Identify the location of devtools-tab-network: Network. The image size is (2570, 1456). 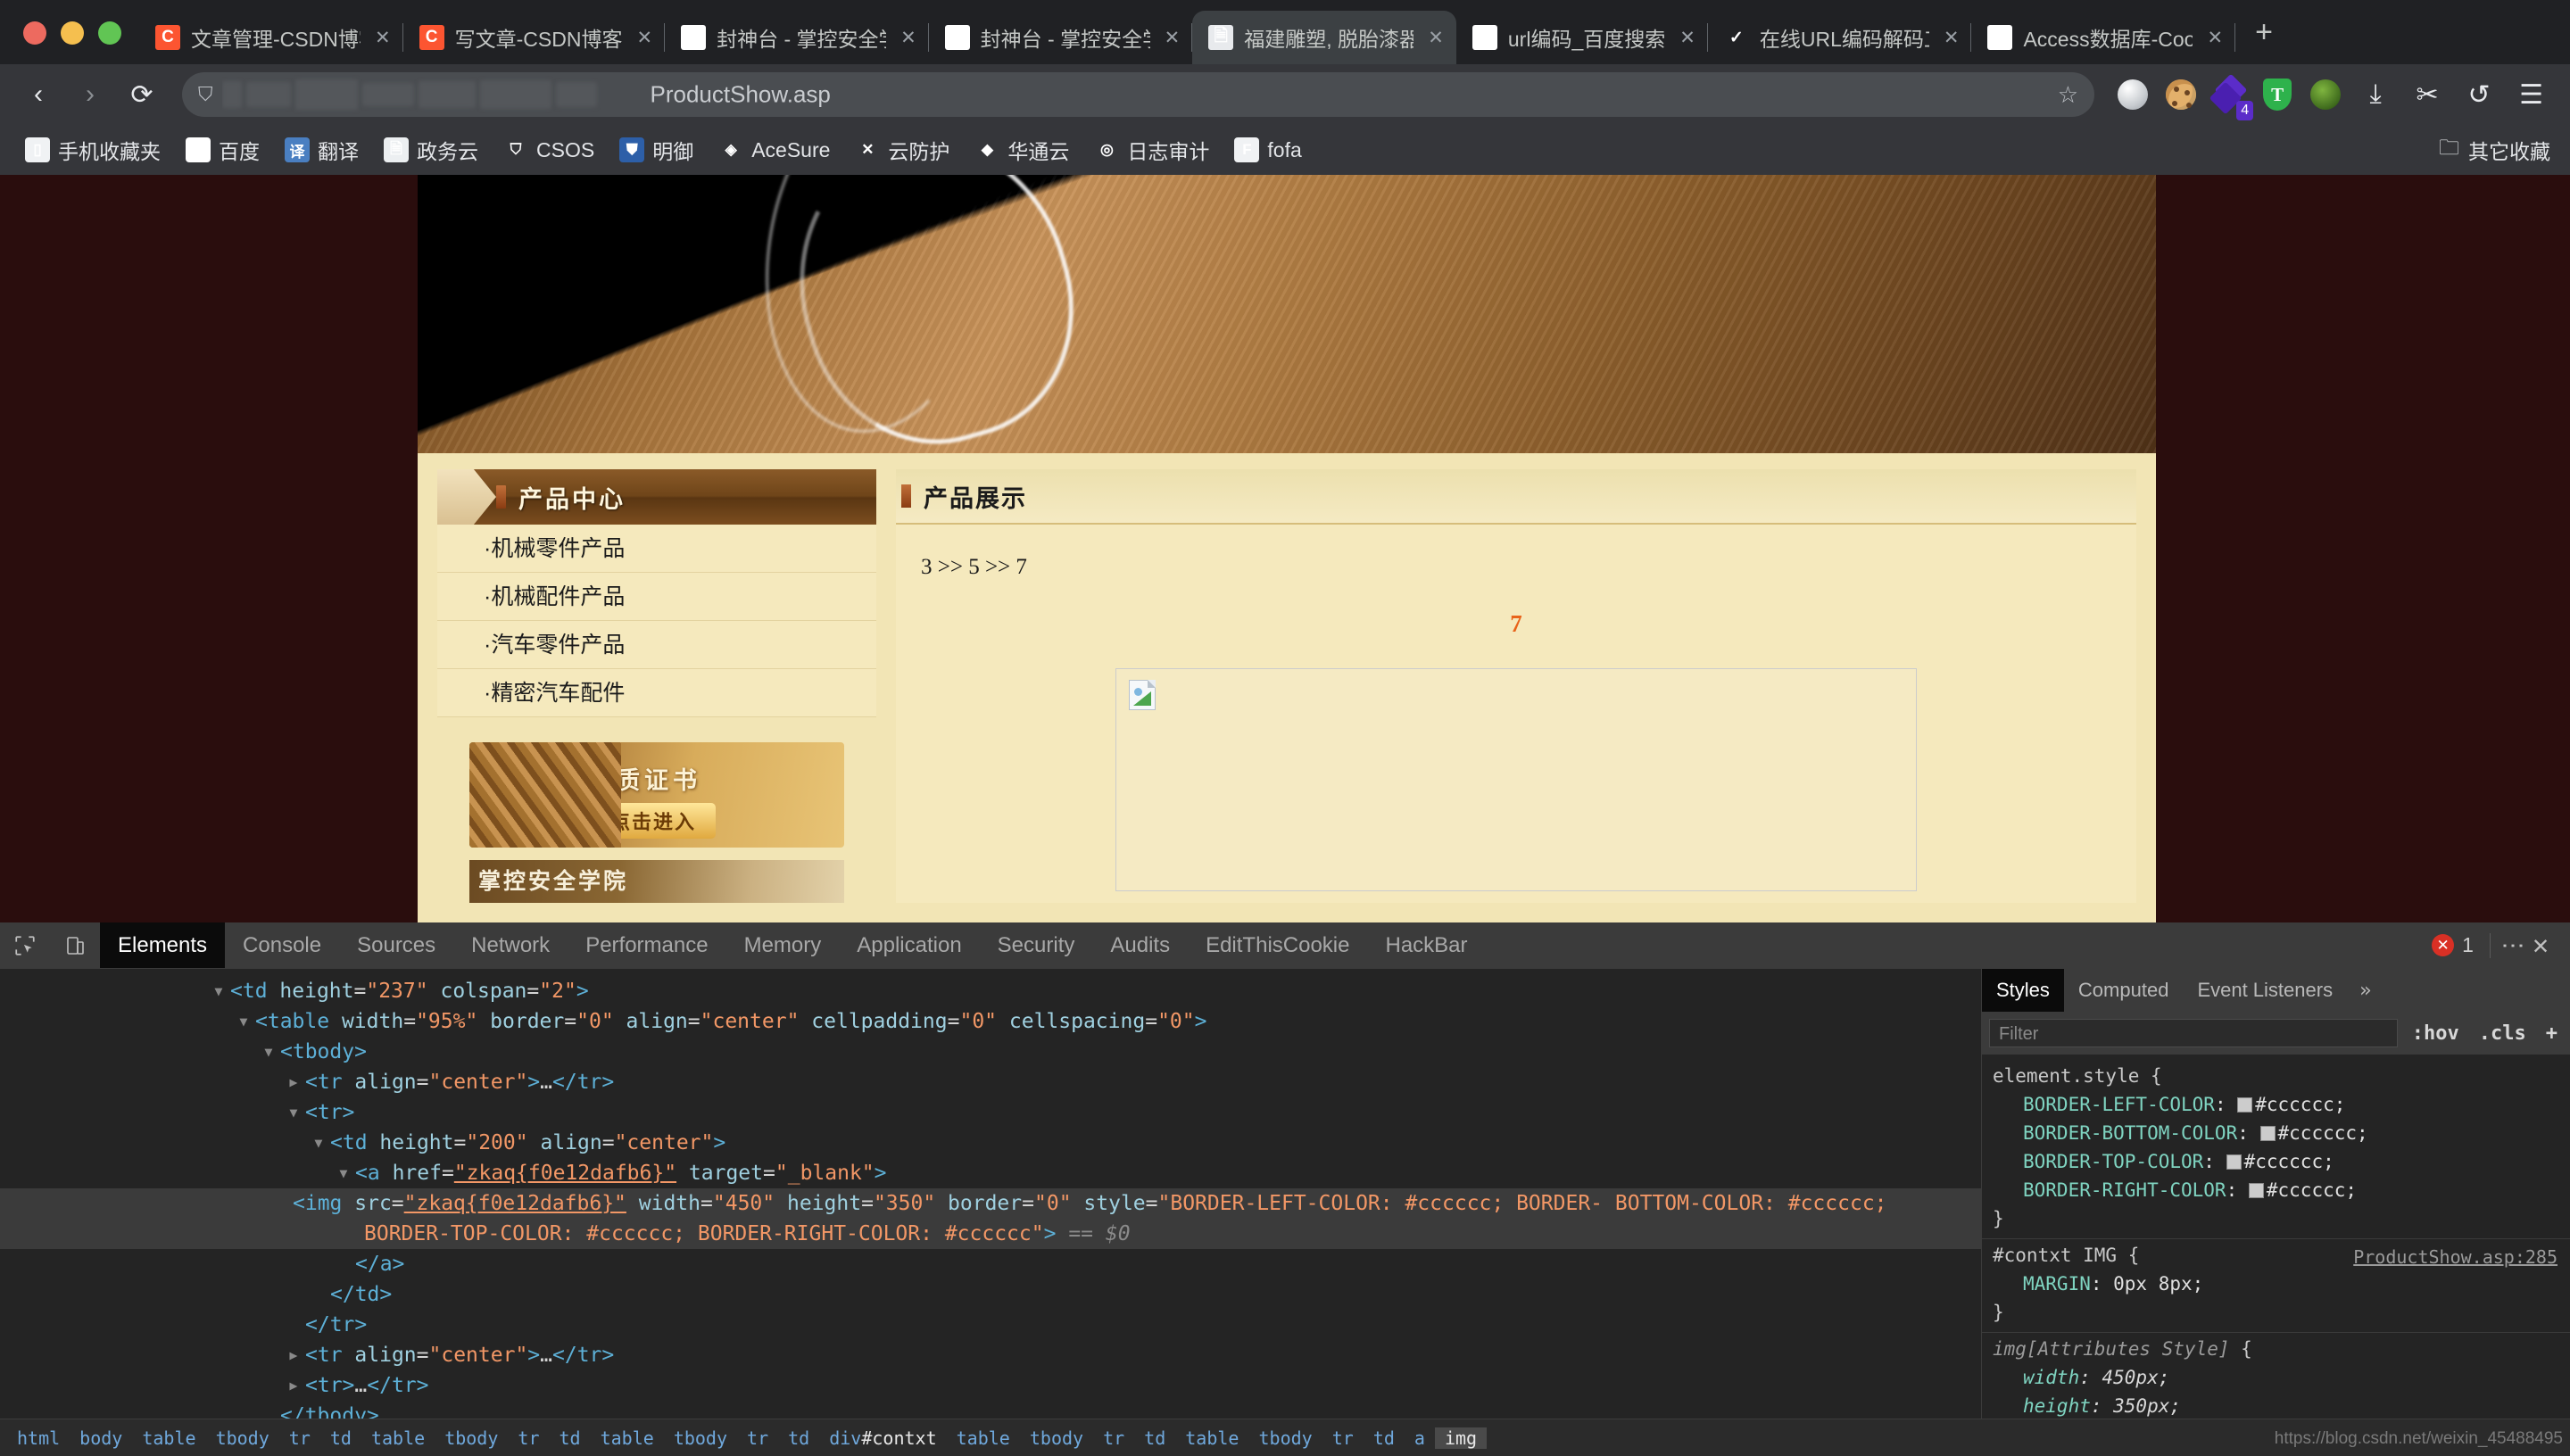
(510, 945).